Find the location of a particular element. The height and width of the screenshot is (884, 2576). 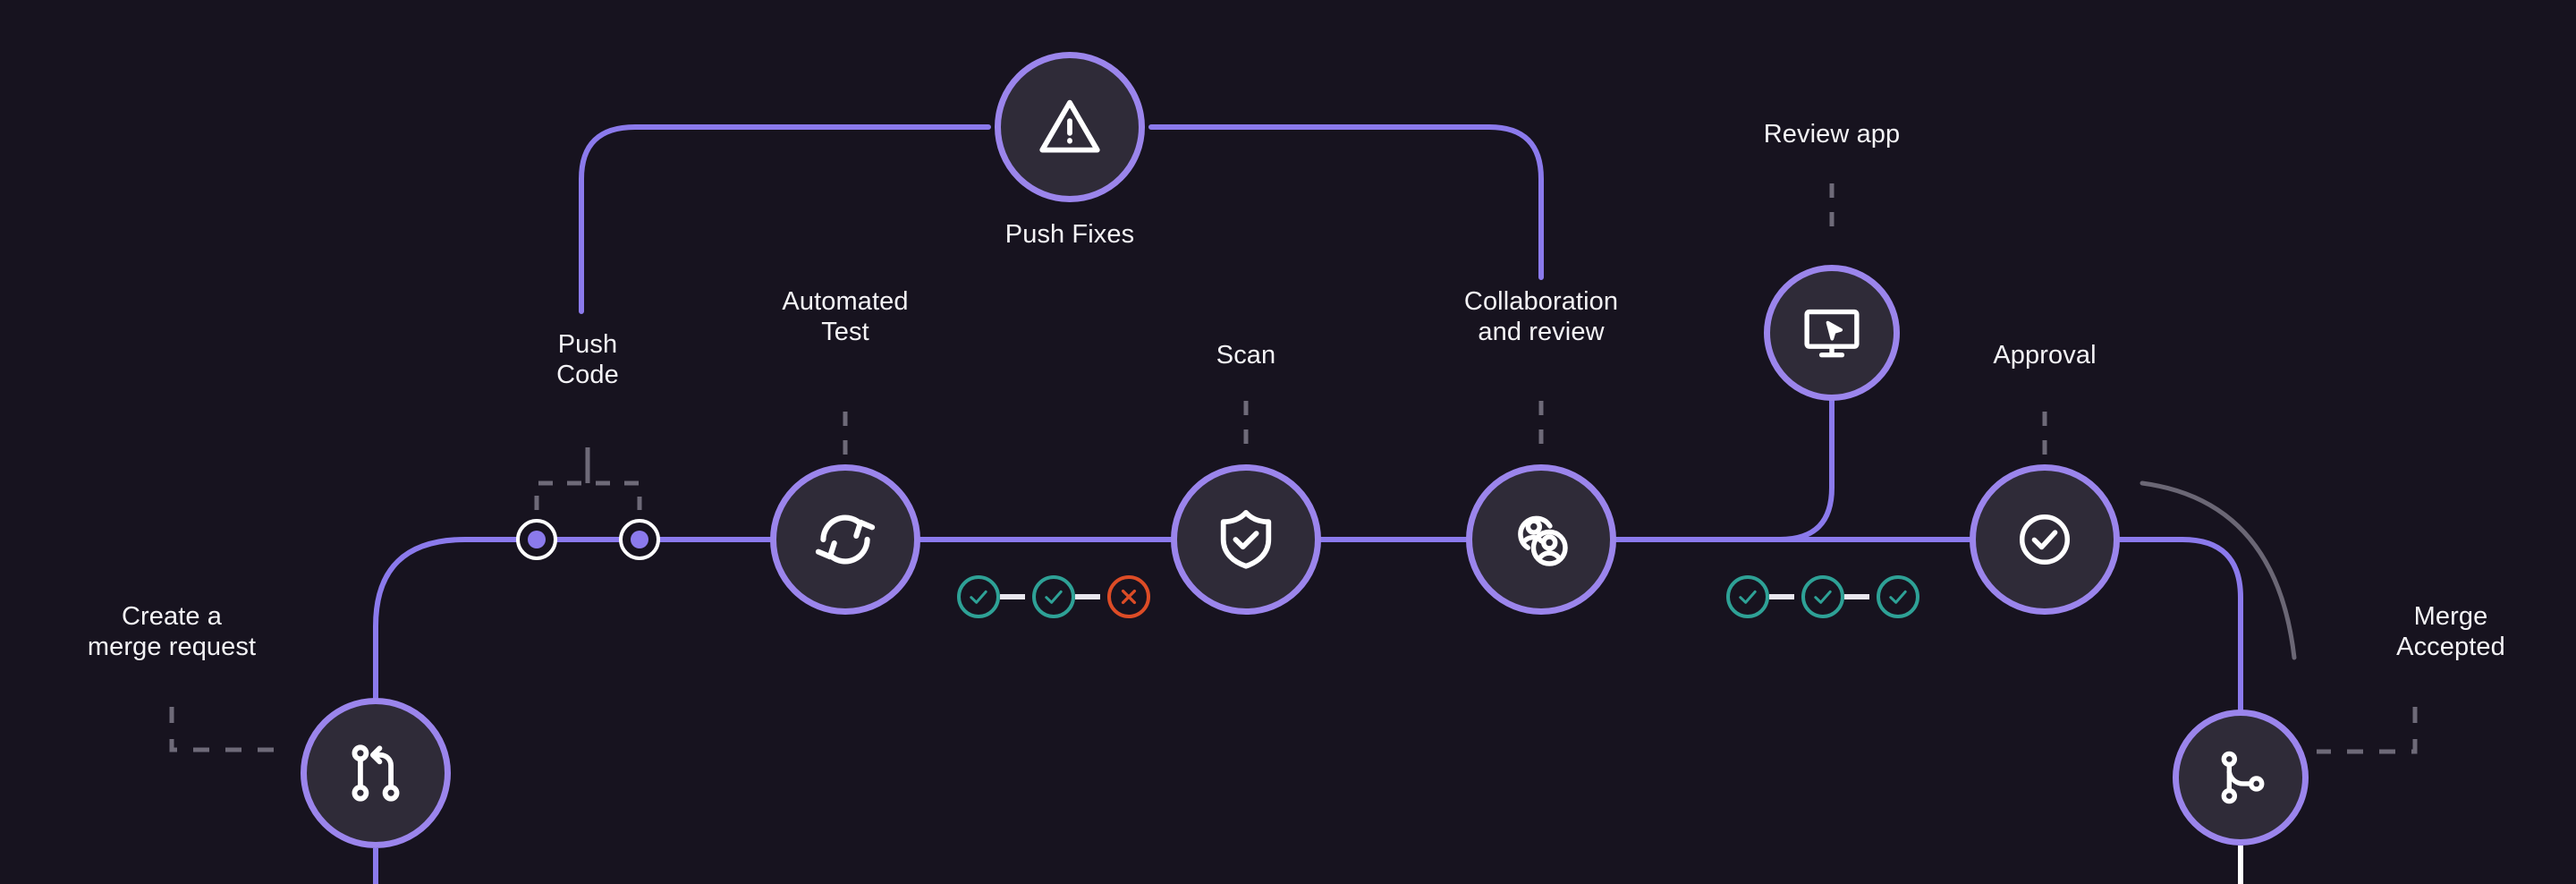

merge-arc-decoration is located at coordinates (2218, 570).